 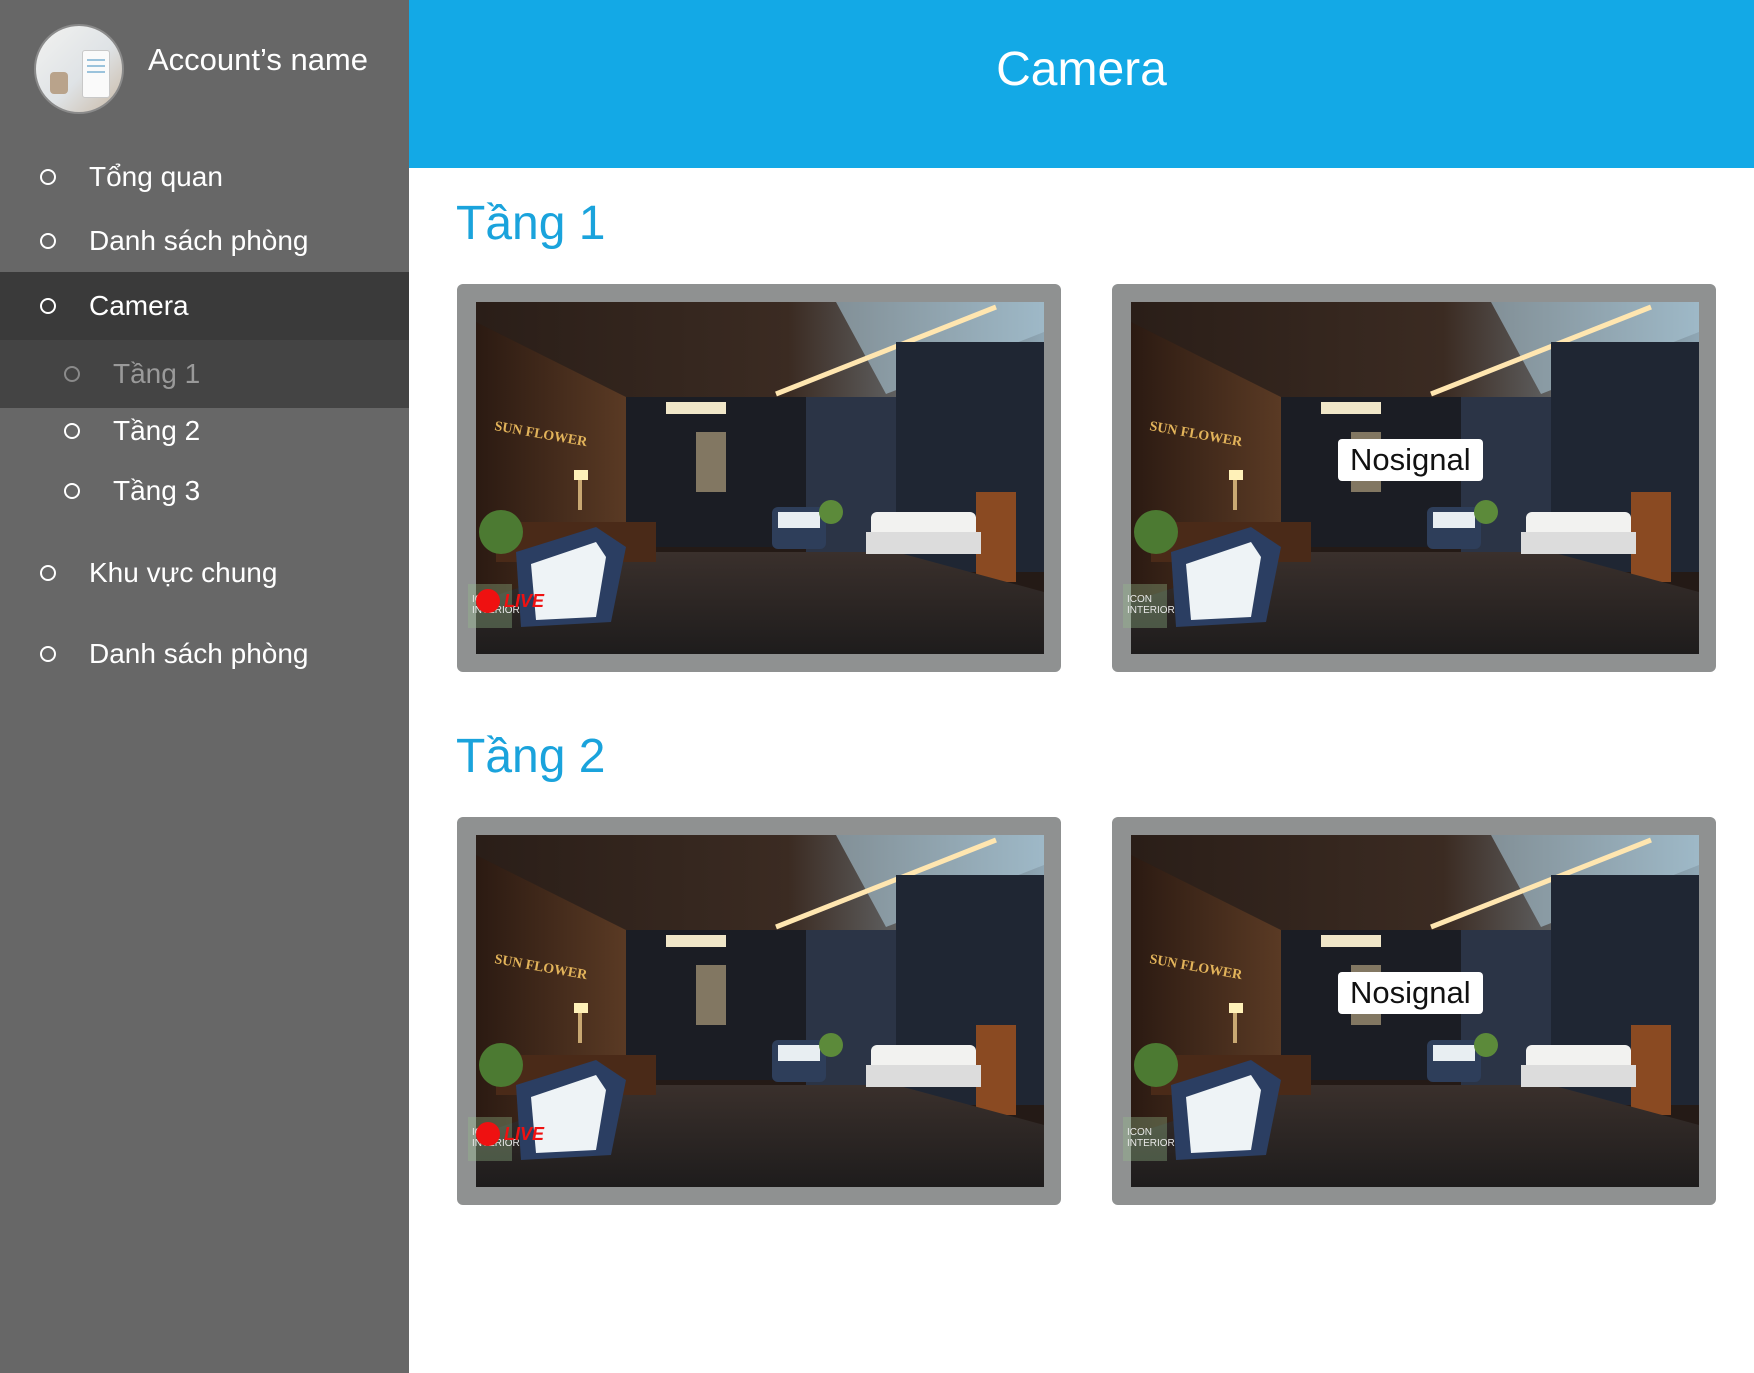 I want to click on sidebar-item-overview: Tổng quan, so click(x=204, y=177).